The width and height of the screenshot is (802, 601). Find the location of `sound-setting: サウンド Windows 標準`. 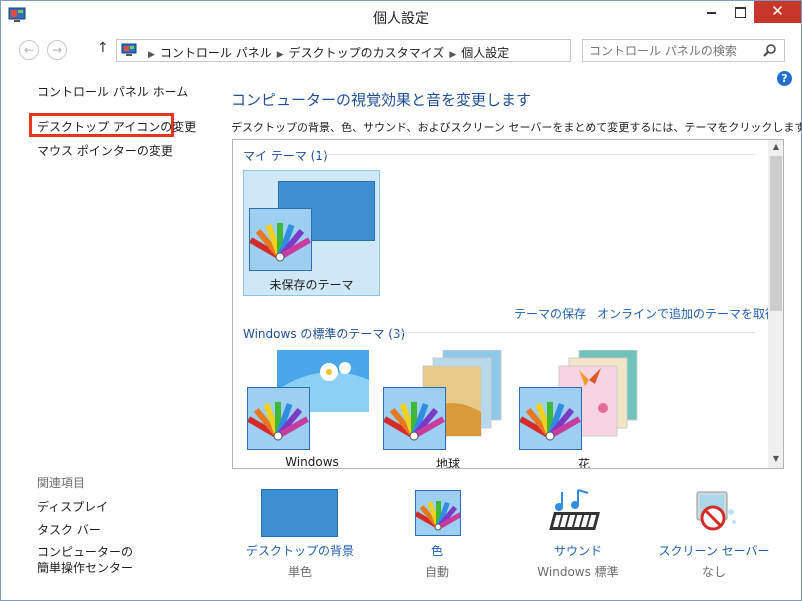

sound-setting: サウンド Windows 標準 is located at coordinates (578, 536).